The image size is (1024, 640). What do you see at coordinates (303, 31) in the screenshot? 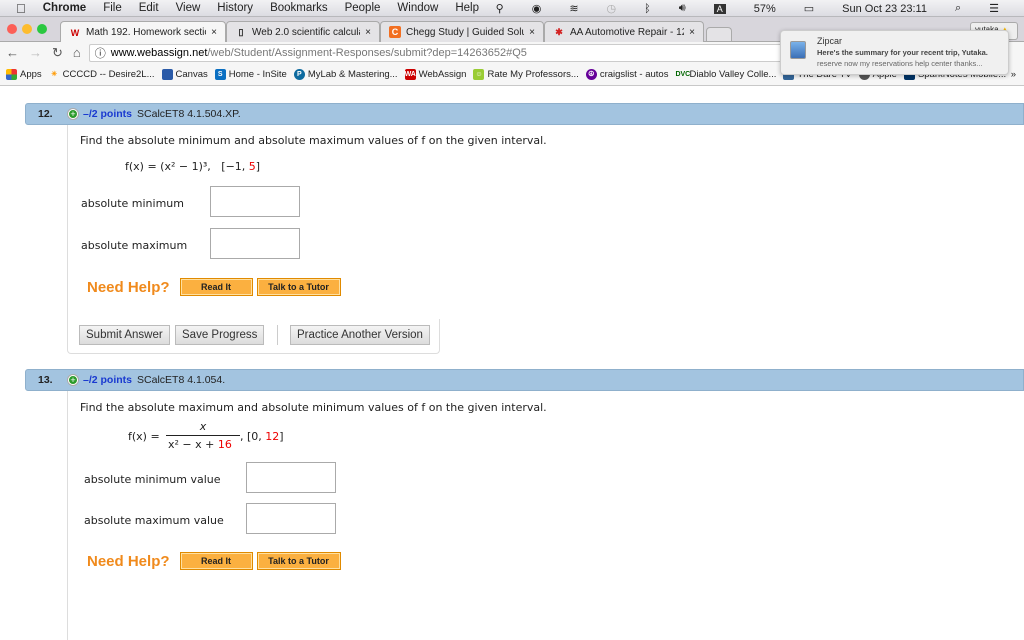
I see `tab-calculator: ▯Web 2.0 scientific calculator×` at bounding box center [303, 31].